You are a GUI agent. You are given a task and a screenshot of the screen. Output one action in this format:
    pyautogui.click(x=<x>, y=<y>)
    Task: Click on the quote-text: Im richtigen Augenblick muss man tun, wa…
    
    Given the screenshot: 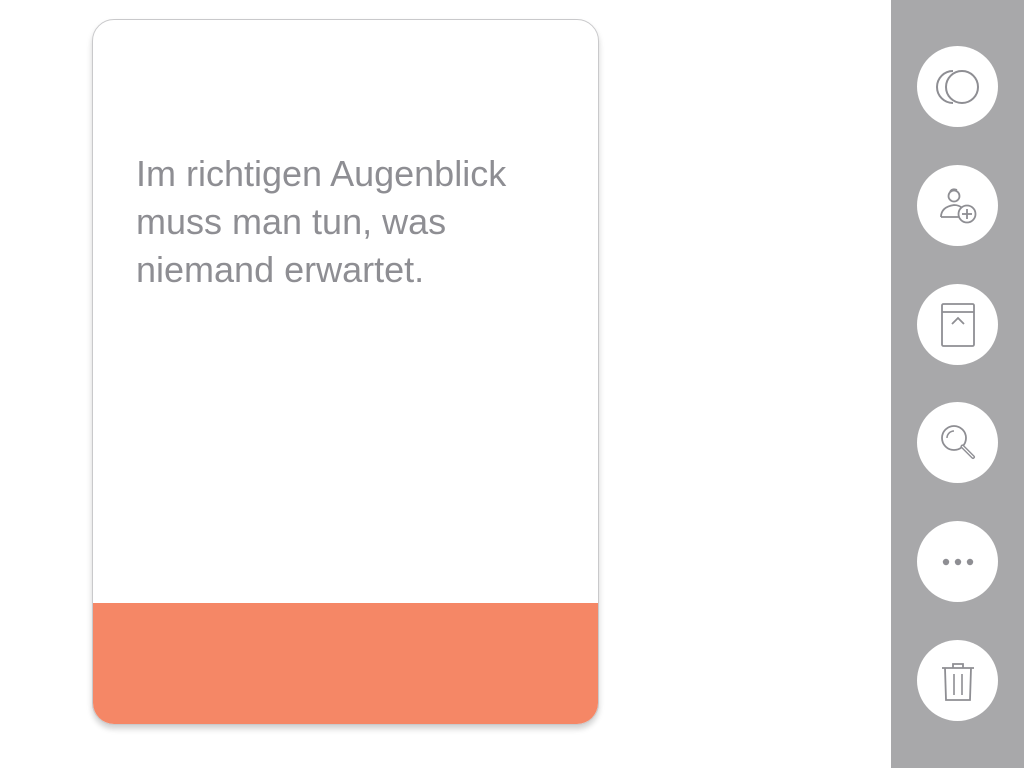 What is the action you would take?
    pyautogui.click(x=321, y=221)
    